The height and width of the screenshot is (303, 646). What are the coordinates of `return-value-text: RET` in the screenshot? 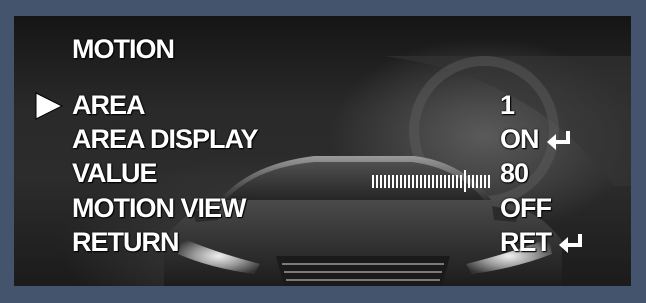 It's located at (526, 242).